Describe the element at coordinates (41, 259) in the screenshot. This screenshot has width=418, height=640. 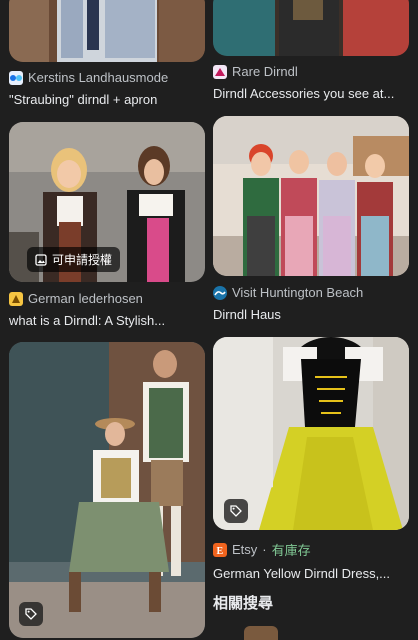
I see `image-icon` at that location.